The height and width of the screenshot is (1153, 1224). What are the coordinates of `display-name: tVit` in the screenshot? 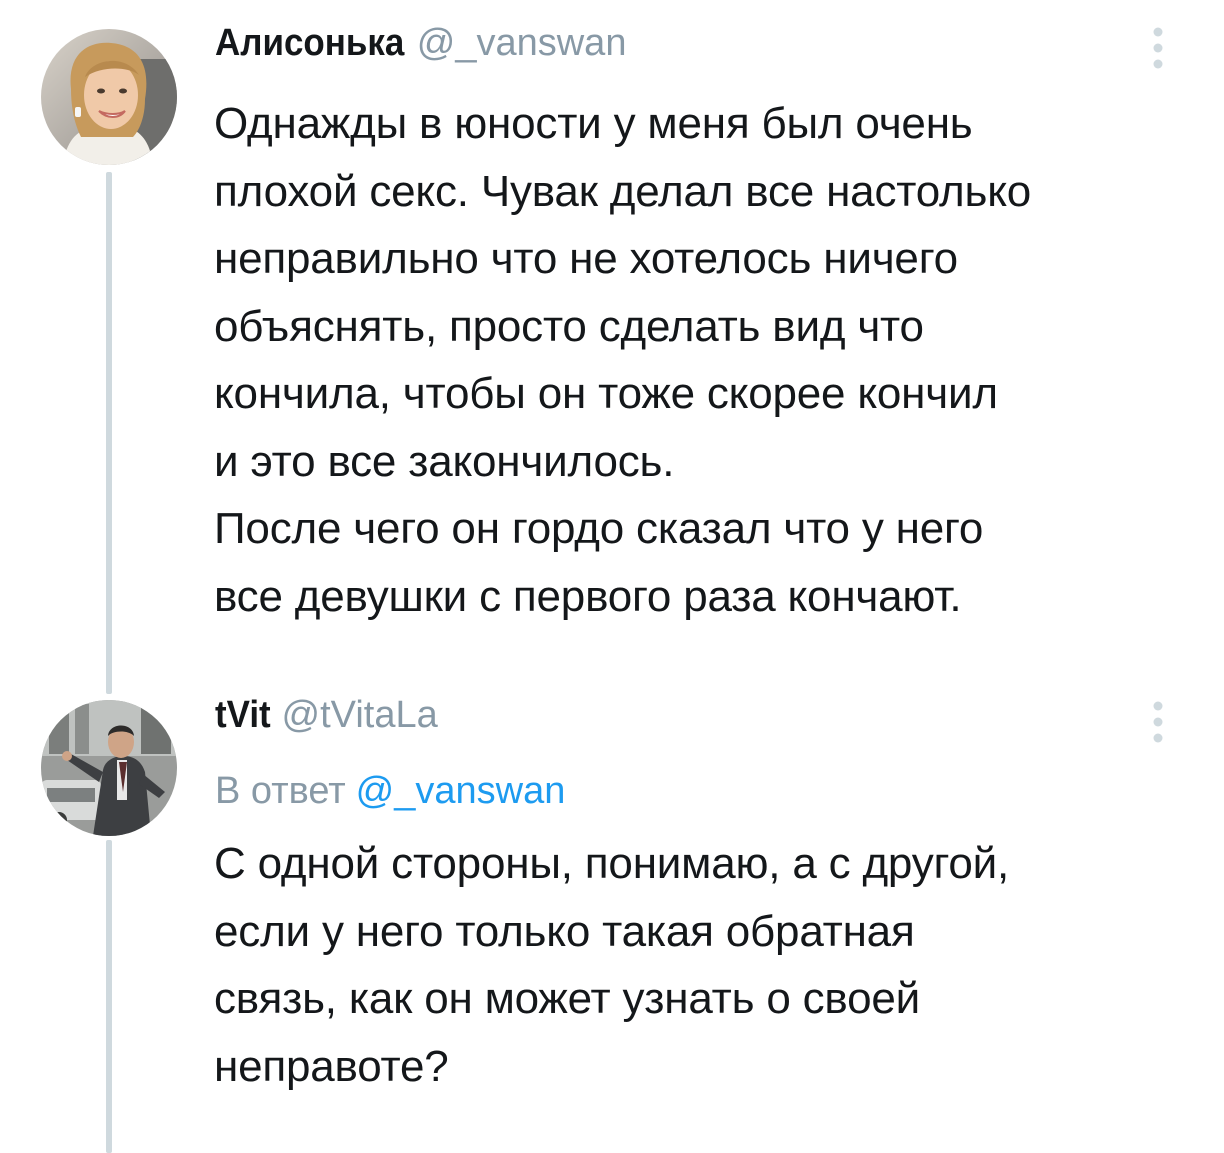 It's located at (243, 715).